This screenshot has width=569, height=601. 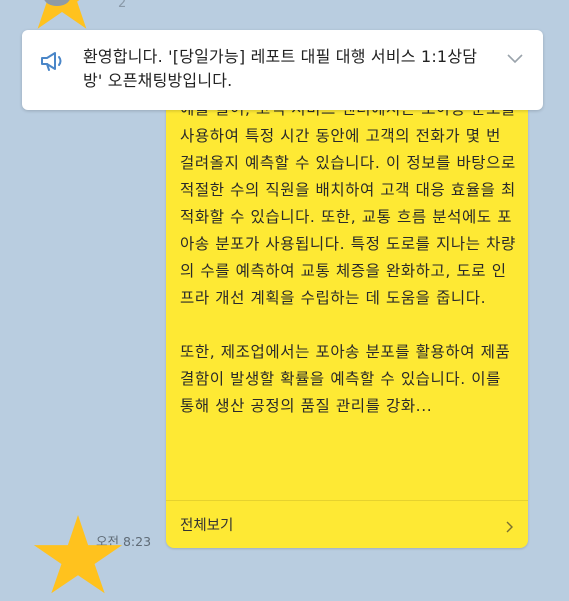 What do you see at coordinates (78, 554) in the screenshot?
I see `star-sticker-bottom` at bounding box center [78, 554].